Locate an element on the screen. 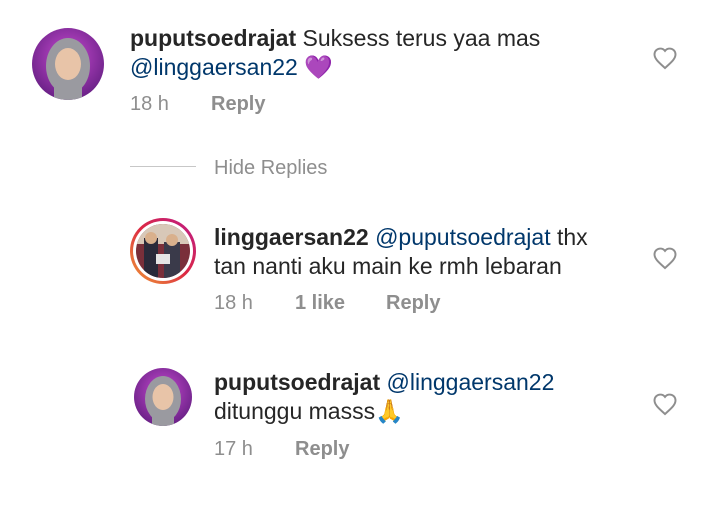 This screenshot has width=720, height=505. reply-username: puputsoedrajat is located at coordinates (297, 382).